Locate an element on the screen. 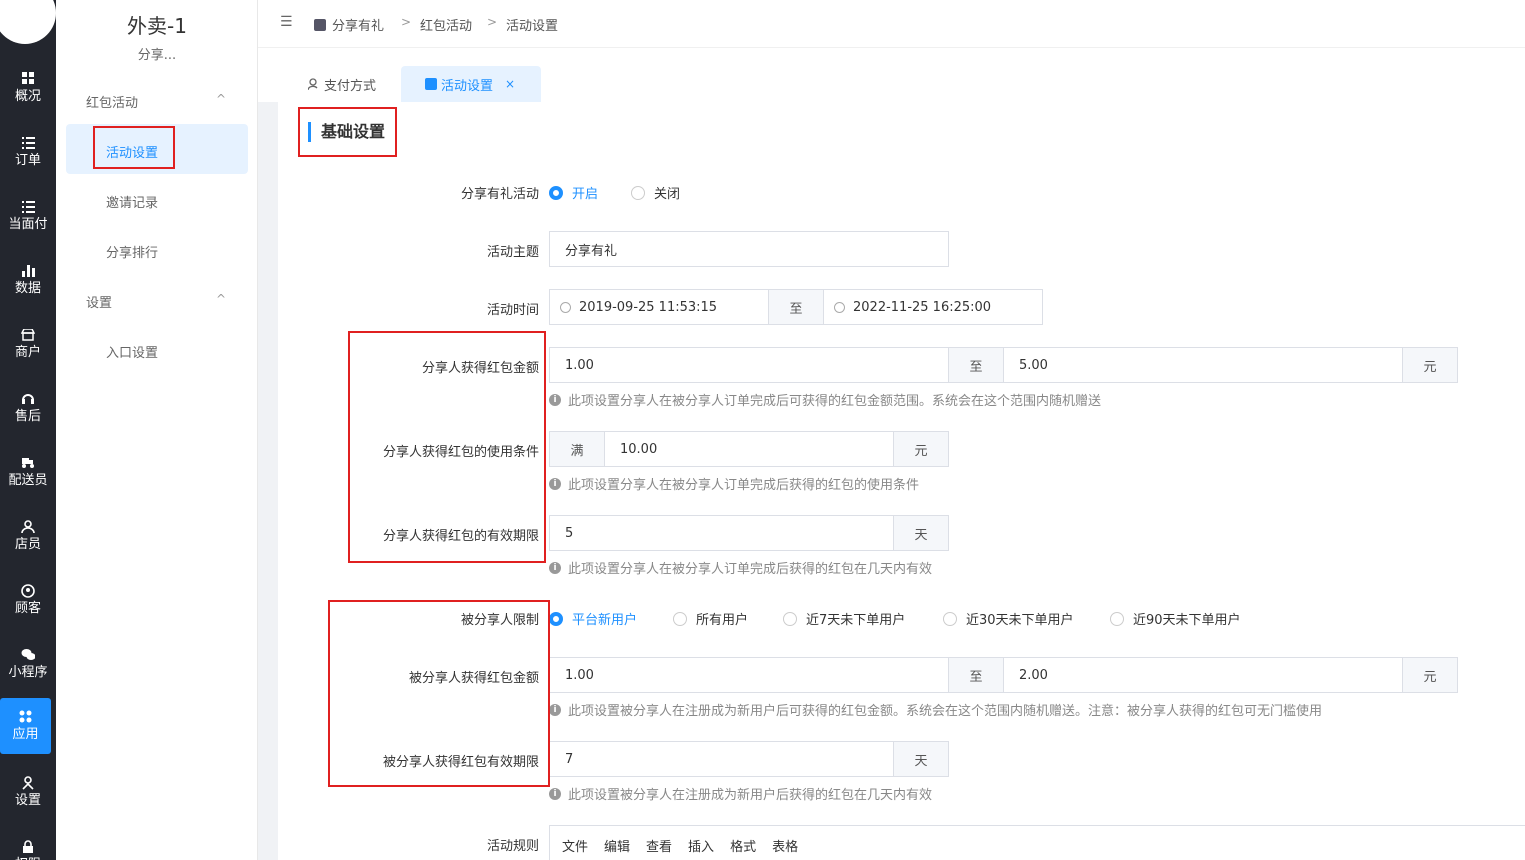 The width and height of the screenshot is (1525, 860). rail-label: 顾客 is located at coordinates (27, 608).